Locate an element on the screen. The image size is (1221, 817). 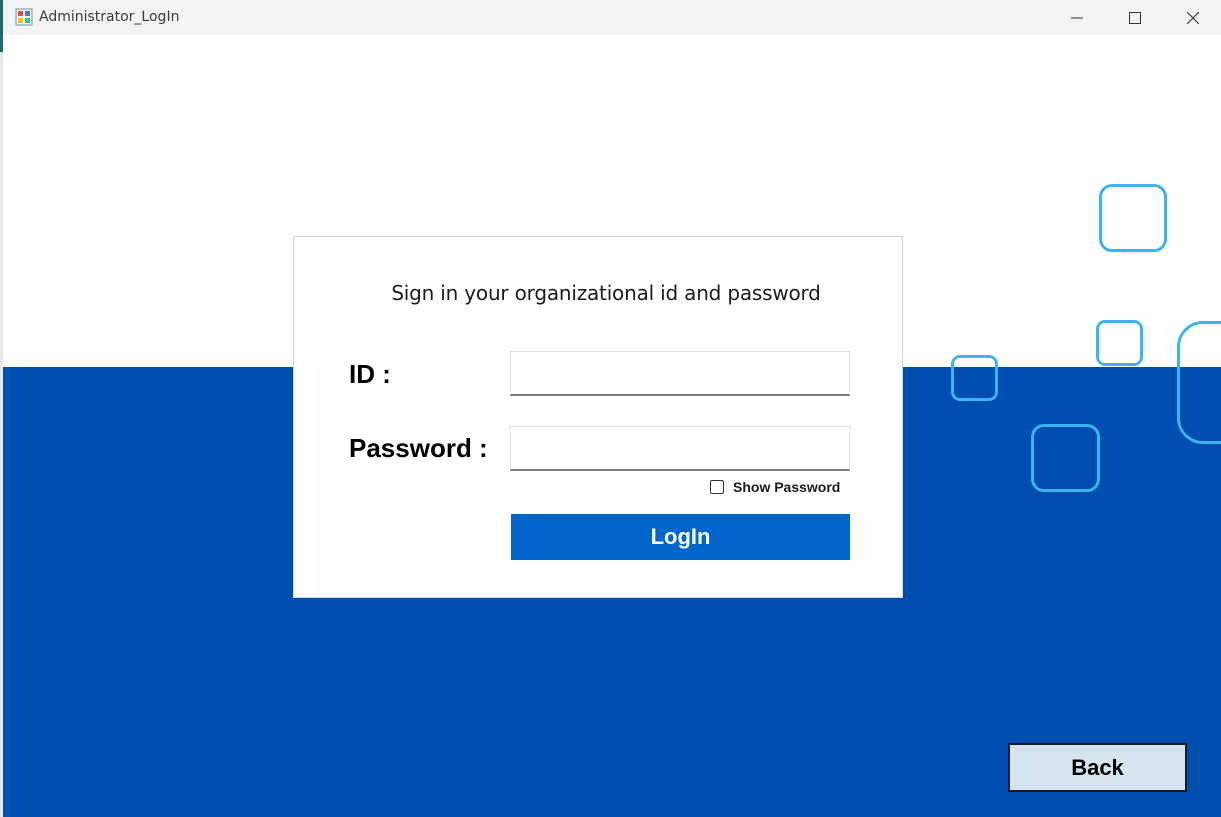
window-title: Administrator_LogIn is located at coordinates (109, 17).